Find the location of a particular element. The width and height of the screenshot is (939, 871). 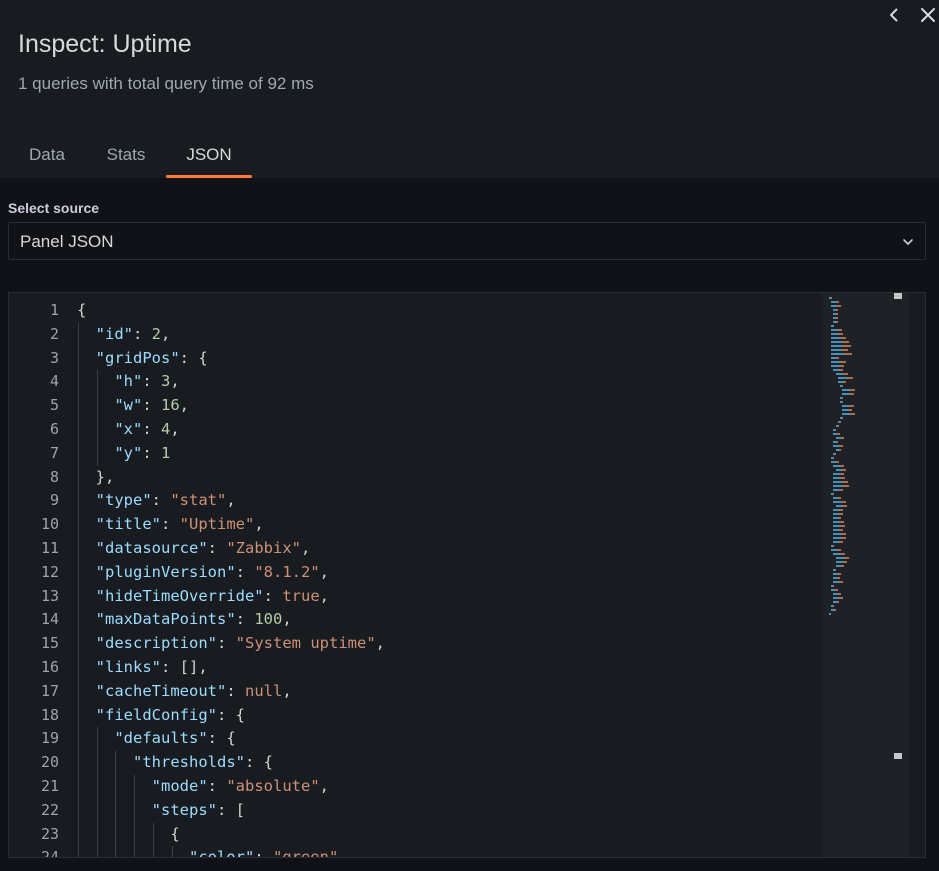

line-number: 8 is located at coordinates (54, 476).